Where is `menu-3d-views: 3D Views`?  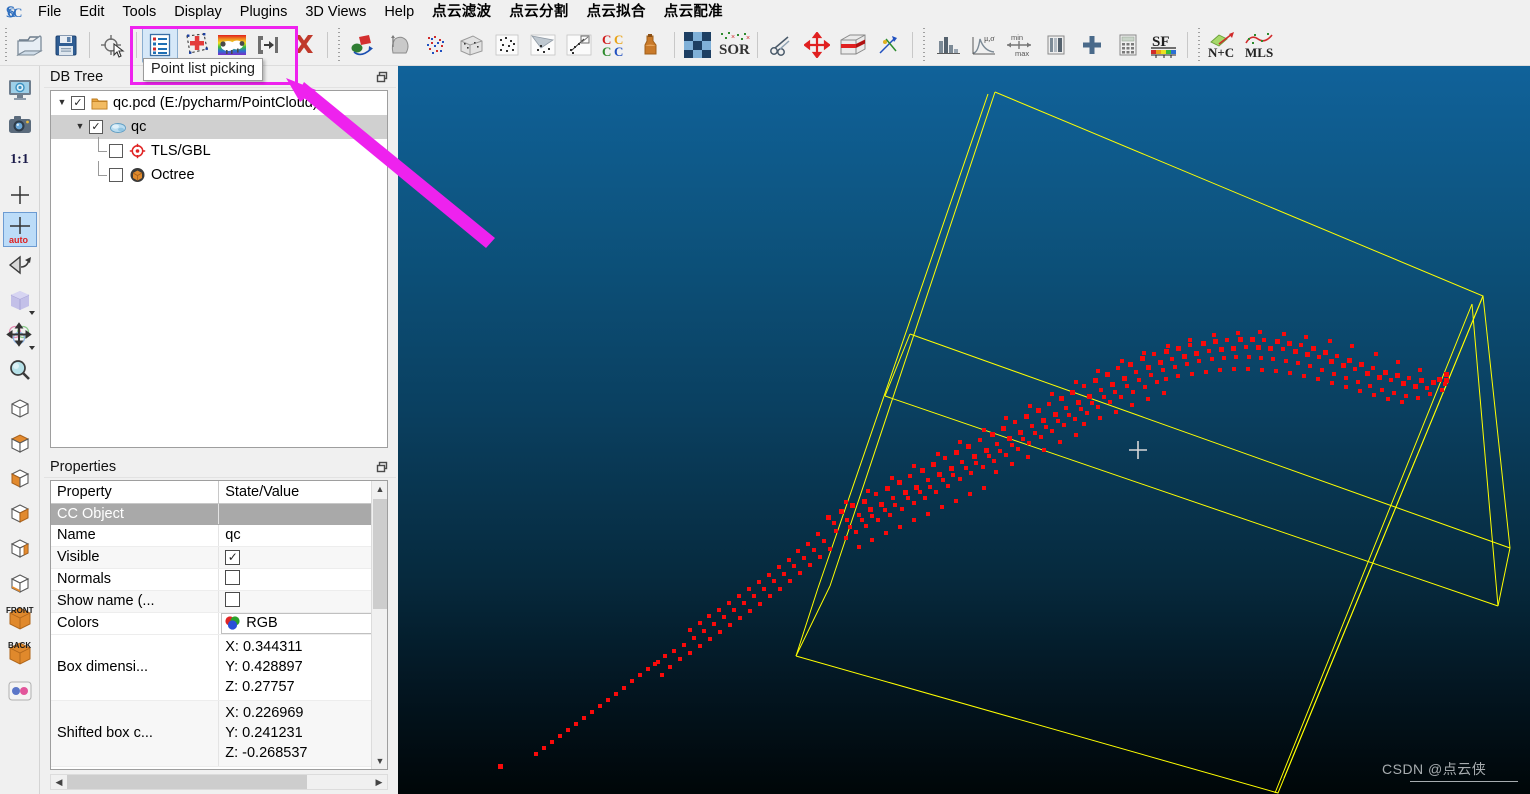
menu-3d-views: 3D Views is located at coordinates (335, 12).